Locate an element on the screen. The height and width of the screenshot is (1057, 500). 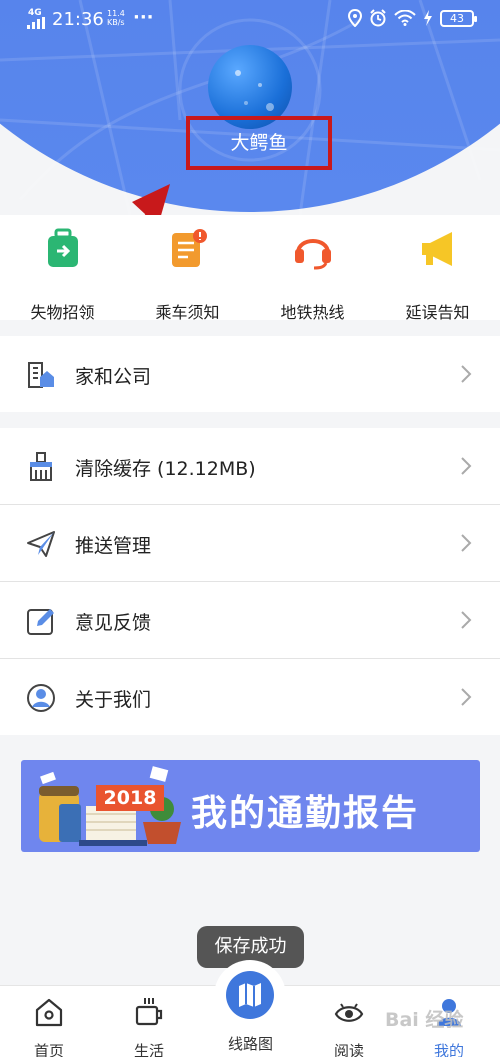
clock: 21:36 is located at coordinates (78, 19).